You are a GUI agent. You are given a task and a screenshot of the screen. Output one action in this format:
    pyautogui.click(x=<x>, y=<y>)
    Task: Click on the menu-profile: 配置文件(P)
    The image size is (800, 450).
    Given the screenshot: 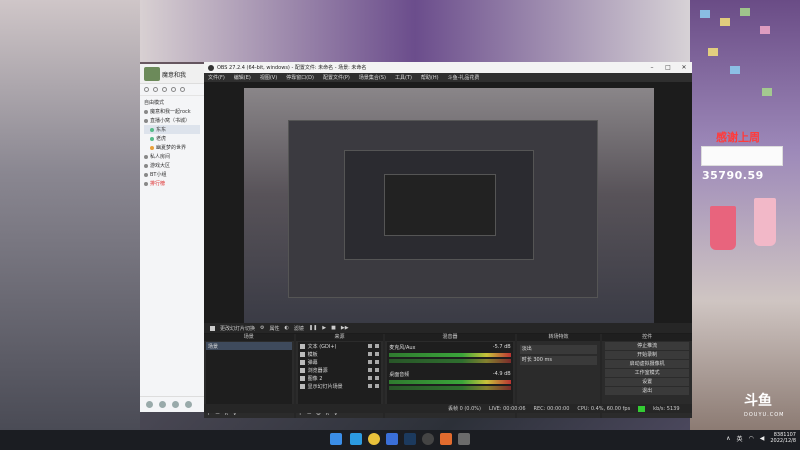 What is the action you would take?
    pyautogui.click(x=336, y=77)
    